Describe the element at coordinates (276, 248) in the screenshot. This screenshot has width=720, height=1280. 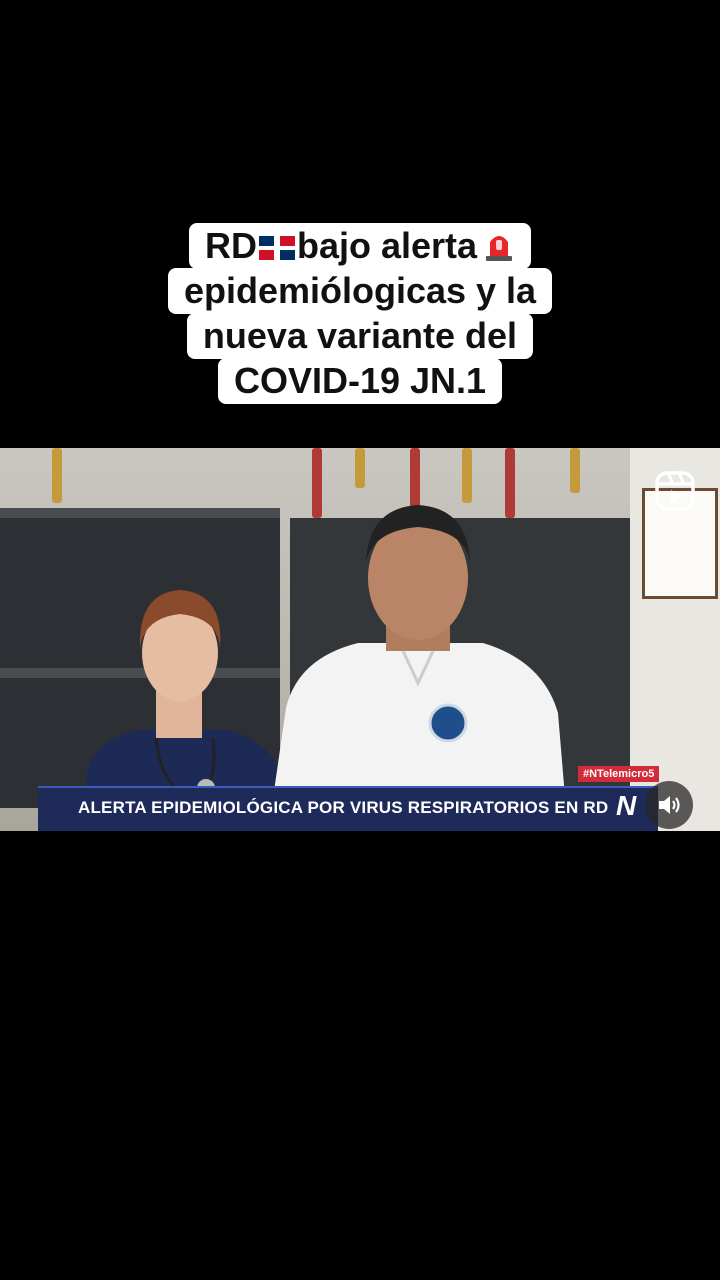
I see `dominican-flag-icon` at that location.